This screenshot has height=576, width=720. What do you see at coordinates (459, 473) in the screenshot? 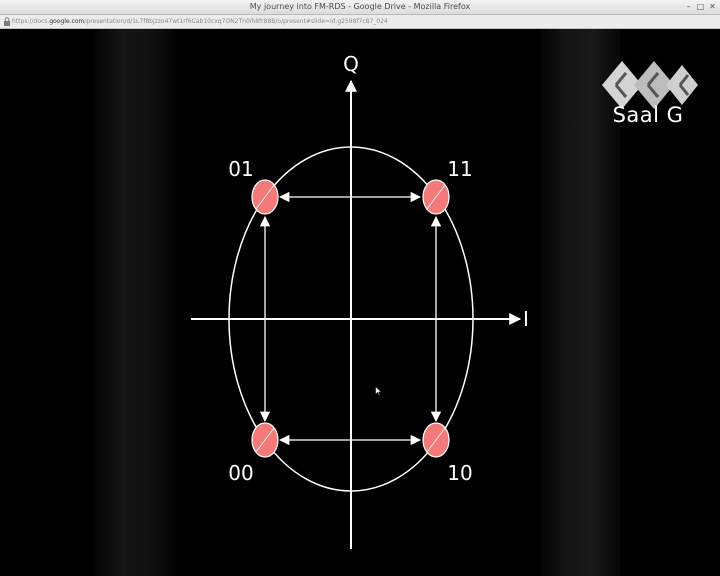
I see `point-label-10: 10` at bounding box center [459, 473].